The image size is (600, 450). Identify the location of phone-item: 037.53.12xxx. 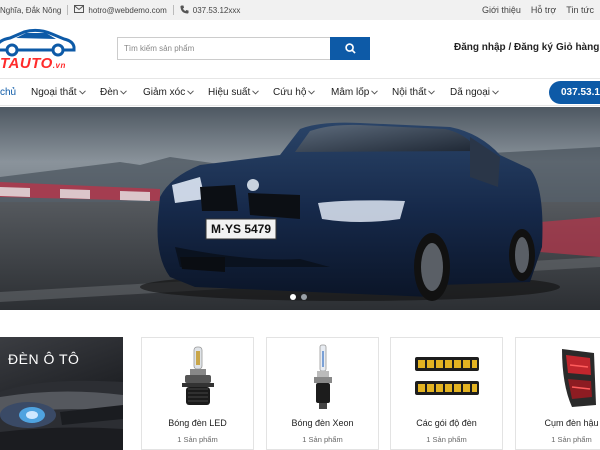
(210, 10).